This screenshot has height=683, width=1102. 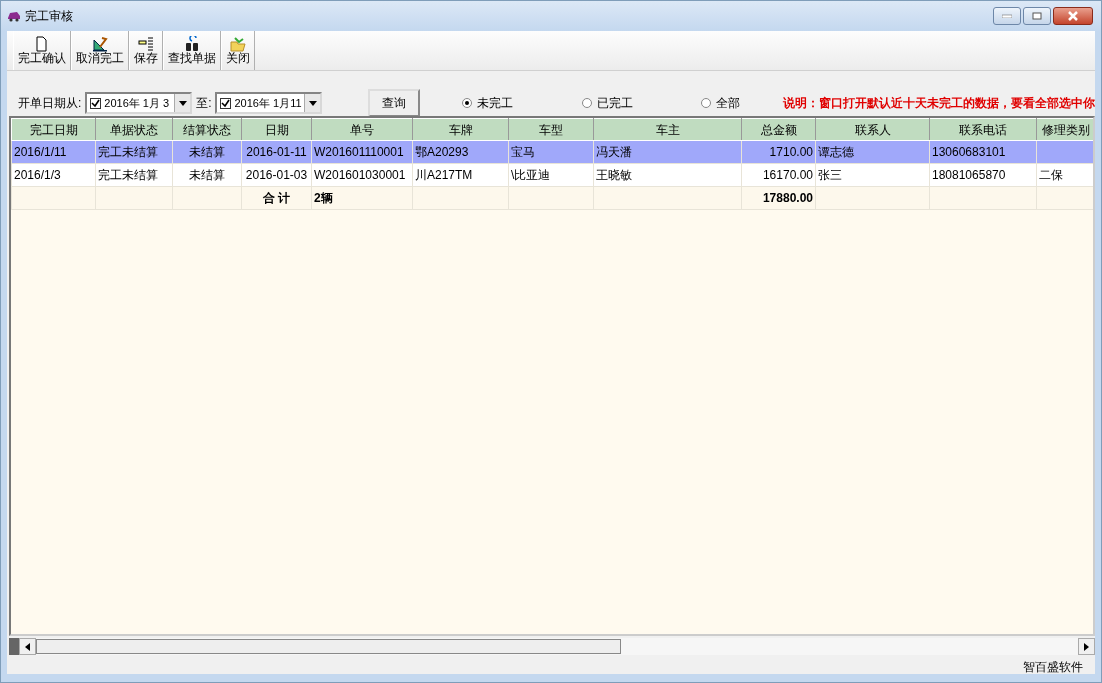 What do you see at coordinates (134, 129) in the screenshot?
I see `column-header: 单据状态` at bounding box center [134, 129].